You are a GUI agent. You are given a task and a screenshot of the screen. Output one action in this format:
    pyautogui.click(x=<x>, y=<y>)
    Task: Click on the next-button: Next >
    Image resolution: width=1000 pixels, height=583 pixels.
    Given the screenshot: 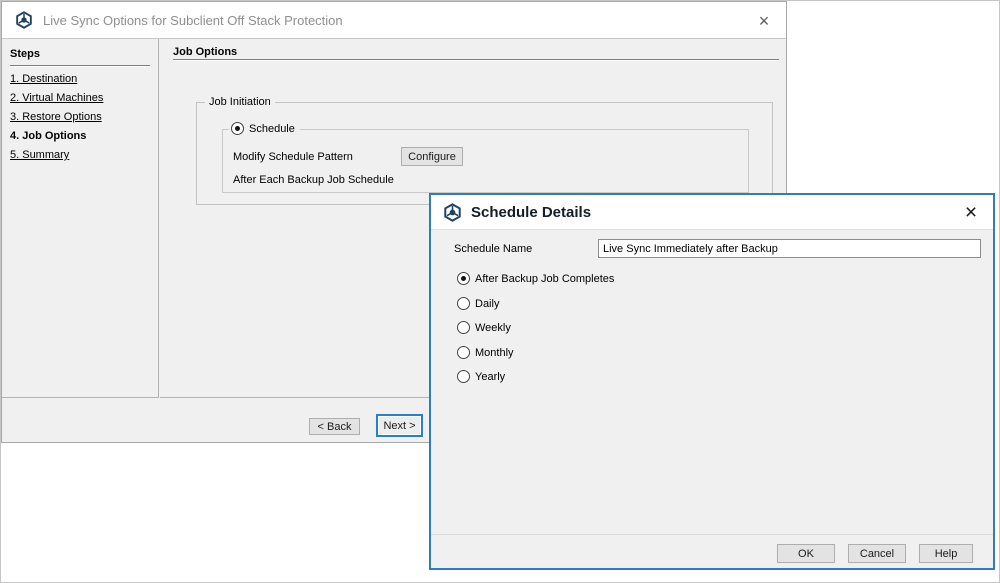 What is the action you would take?
    pyautogui.click(x=399, y=425)
    